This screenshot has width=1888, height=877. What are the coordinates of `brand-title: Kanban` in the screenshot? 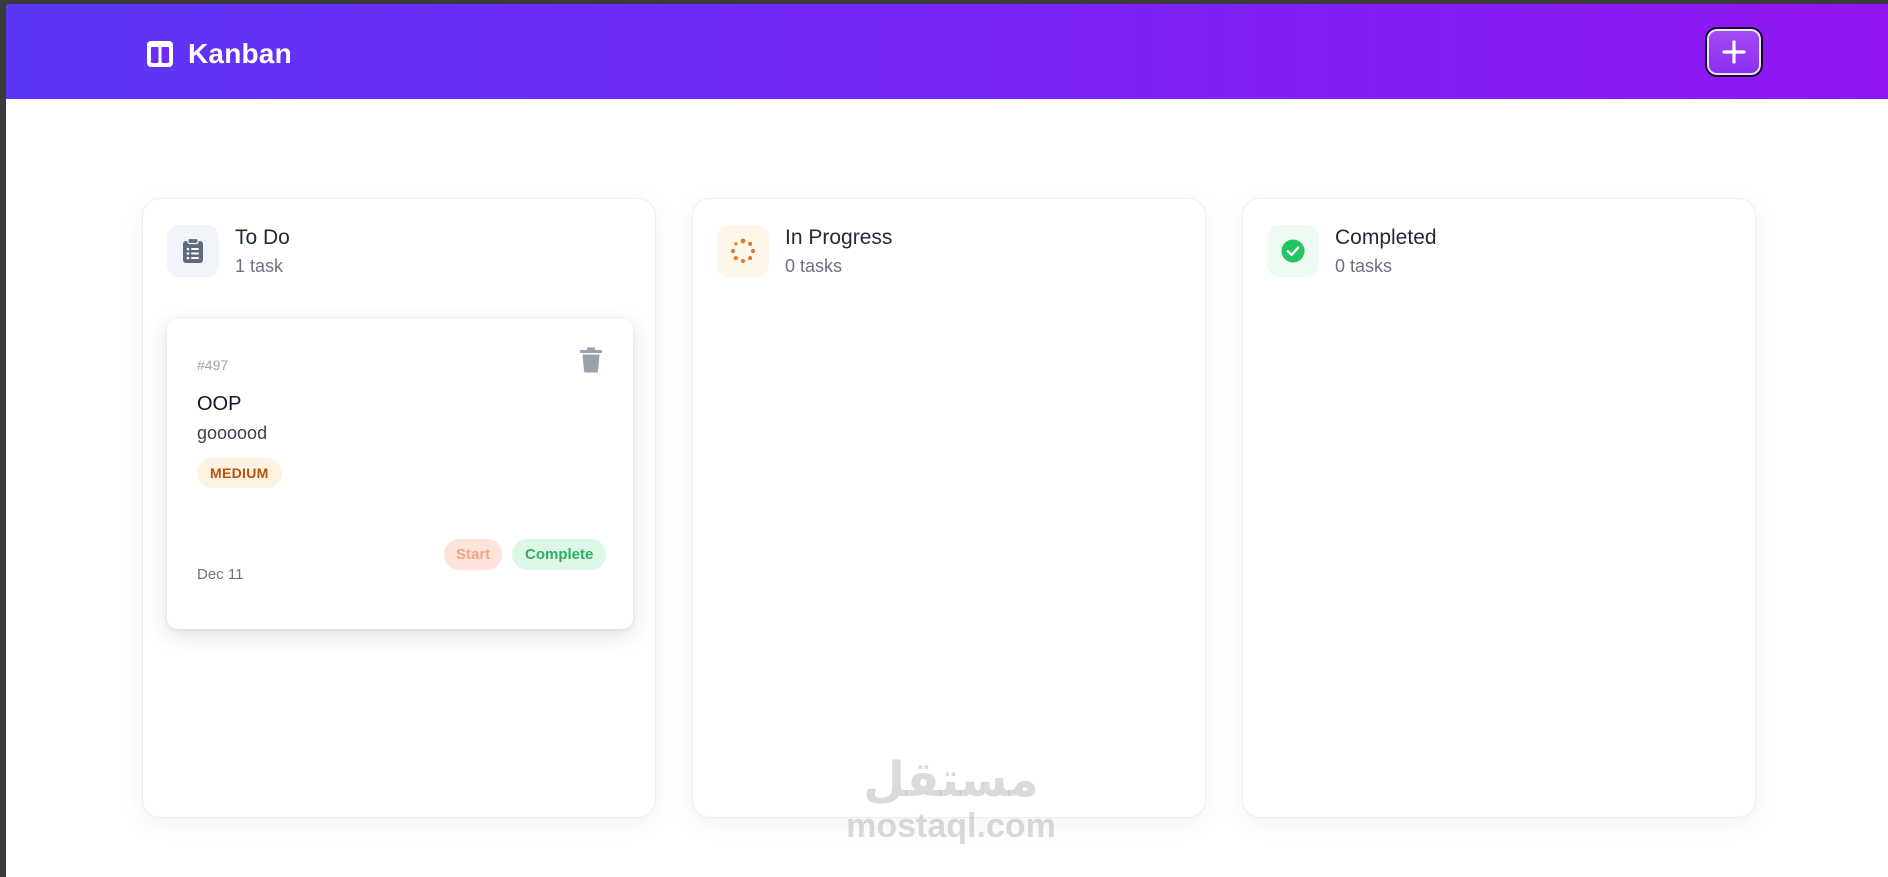 It's located at (240, 53).